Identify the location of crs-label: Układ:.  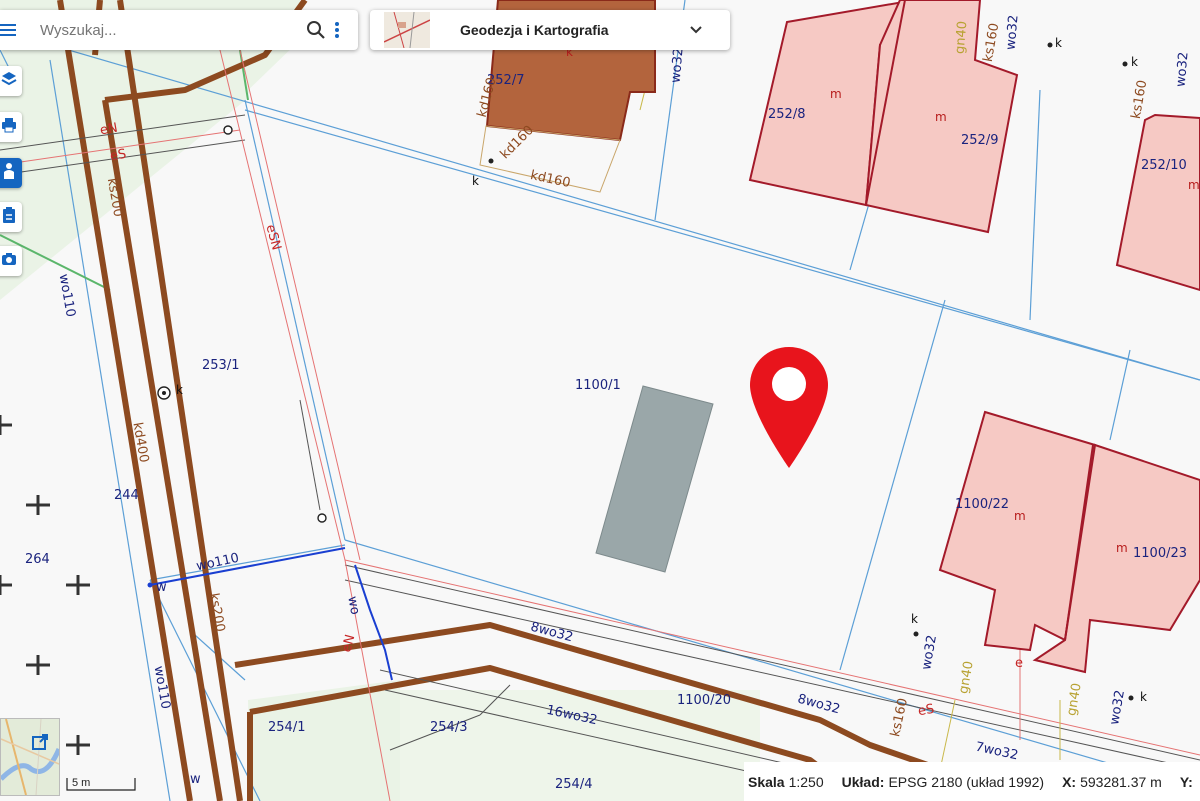
(863, 781).